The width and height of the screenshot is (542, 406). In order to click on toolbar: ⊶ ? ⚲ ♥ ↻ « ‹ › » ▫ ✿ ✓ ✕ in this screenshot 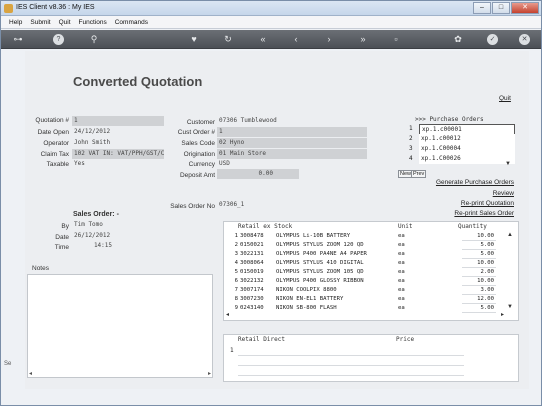, I will do `click(271, 39)`.